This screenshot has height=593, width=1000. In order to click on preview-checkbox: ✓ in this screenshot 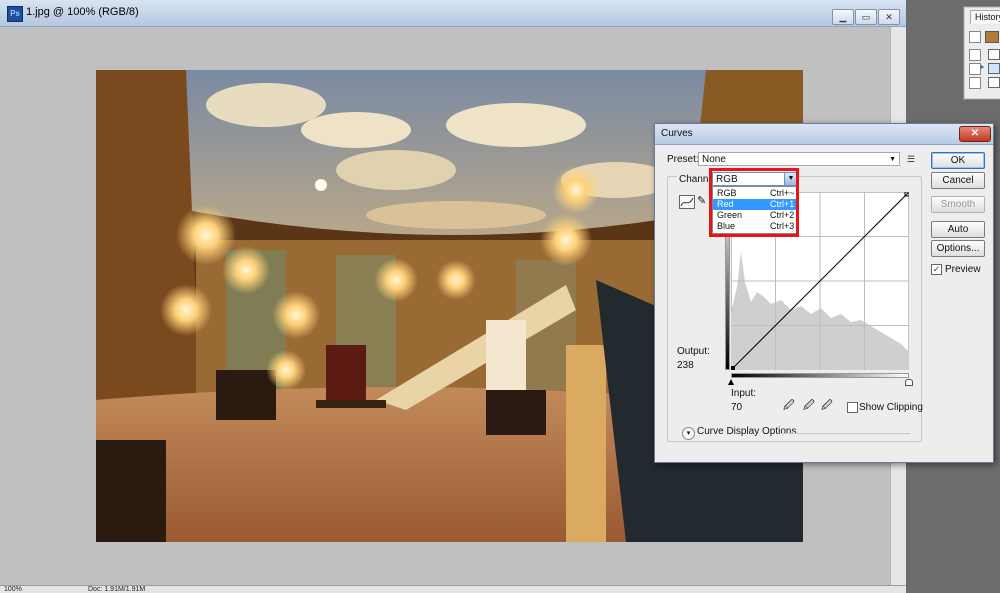, I will do `click(936, 269)`.